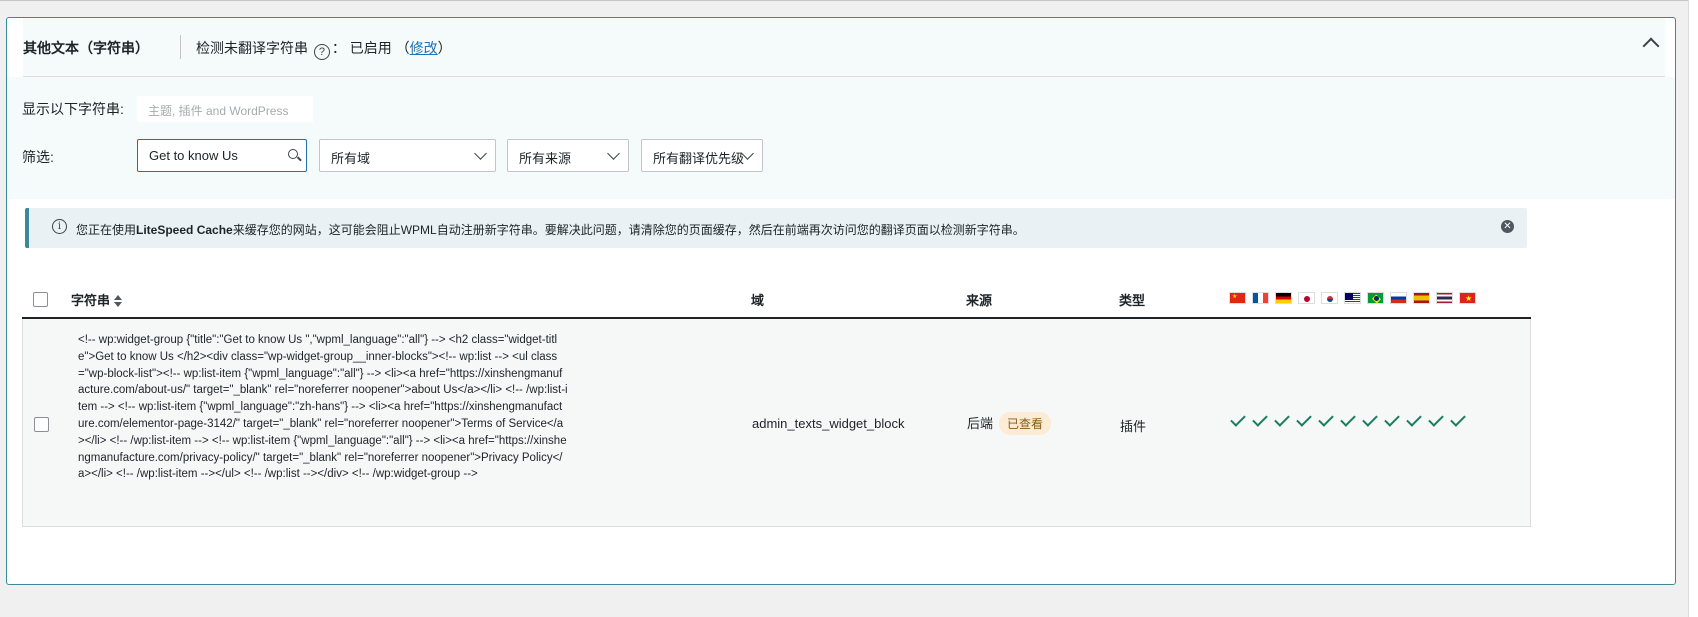  I want to click on modify-close-paren: ）, so click(444, 48).